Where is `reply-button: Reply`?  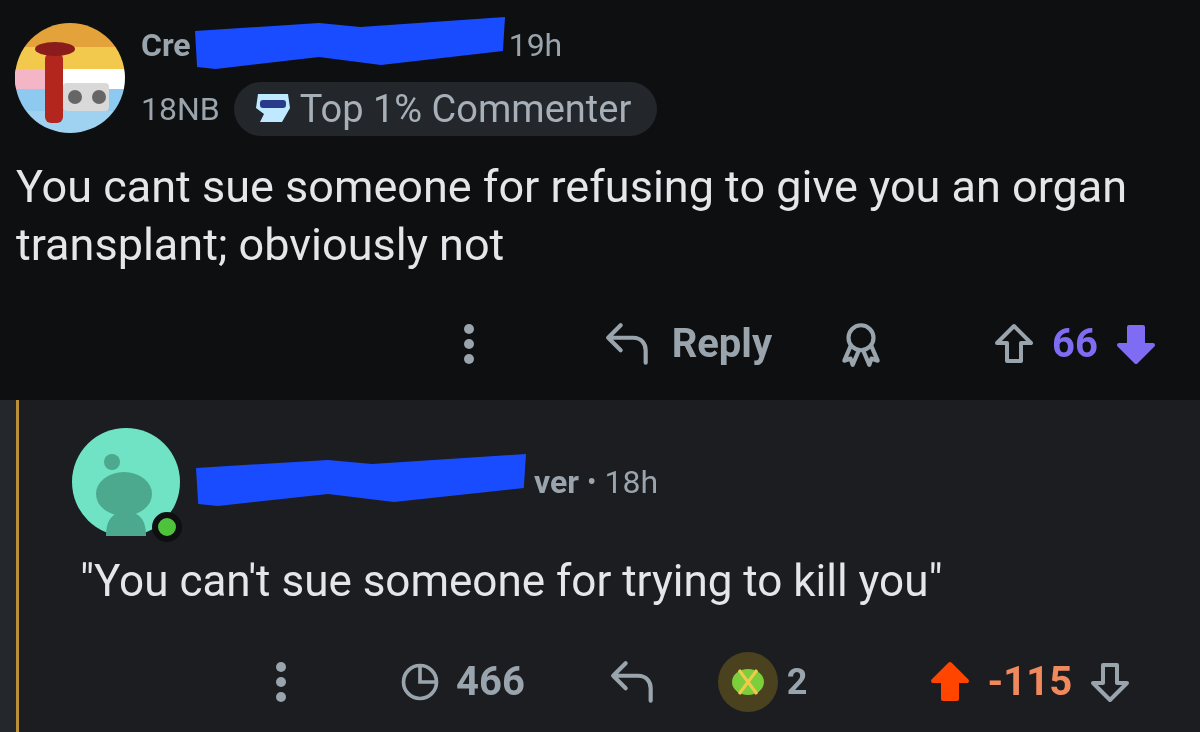
reply-button: Reply is located at coordinates (688, 344).